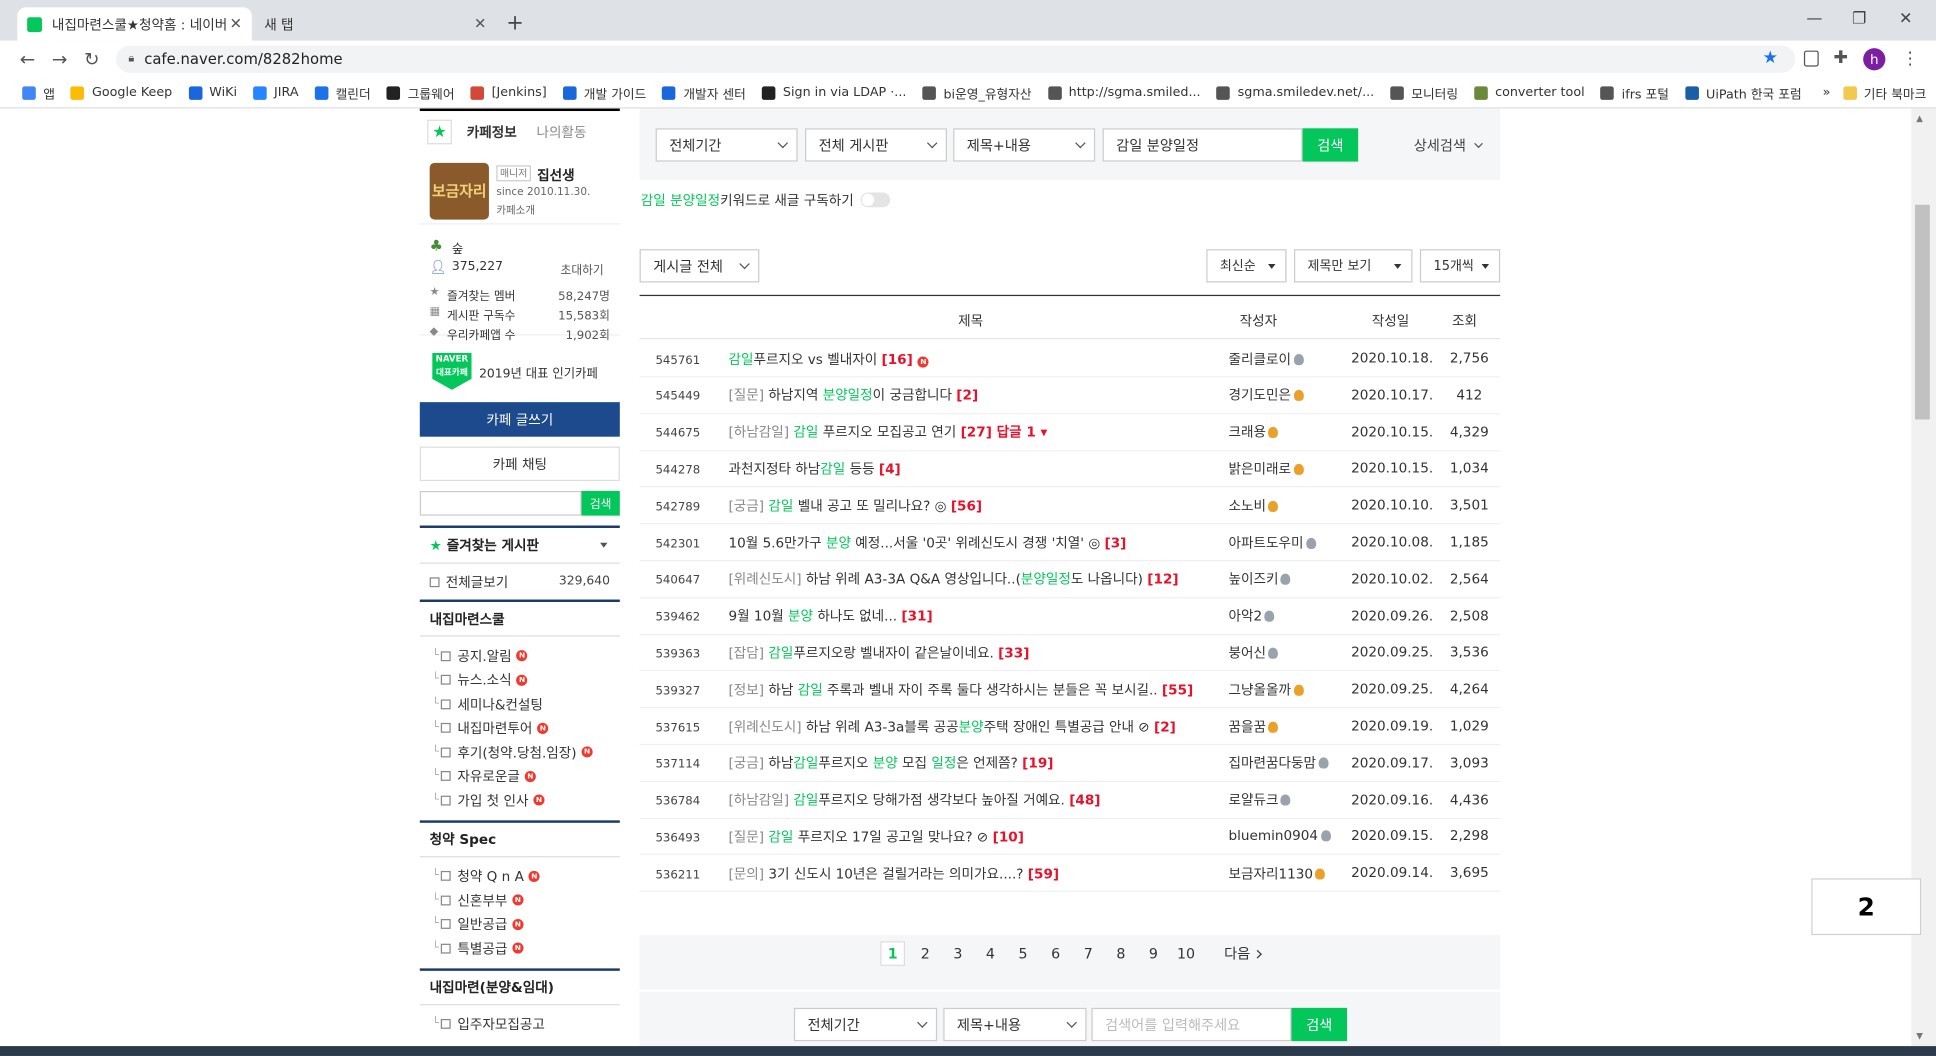  I want to click on post-title: [하남감일] 감일 푸르지오 모집공고 연기 [27] 답글 1 ▾, so click(972, 432).